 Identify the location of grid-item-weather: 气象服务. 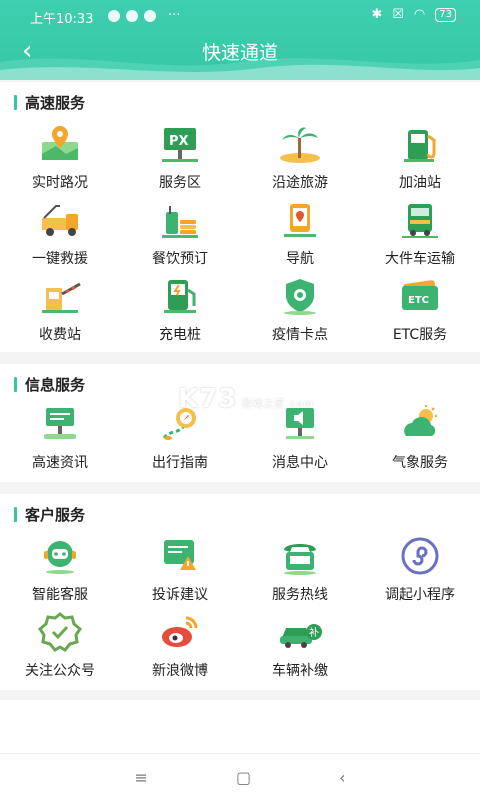
(420, 440).